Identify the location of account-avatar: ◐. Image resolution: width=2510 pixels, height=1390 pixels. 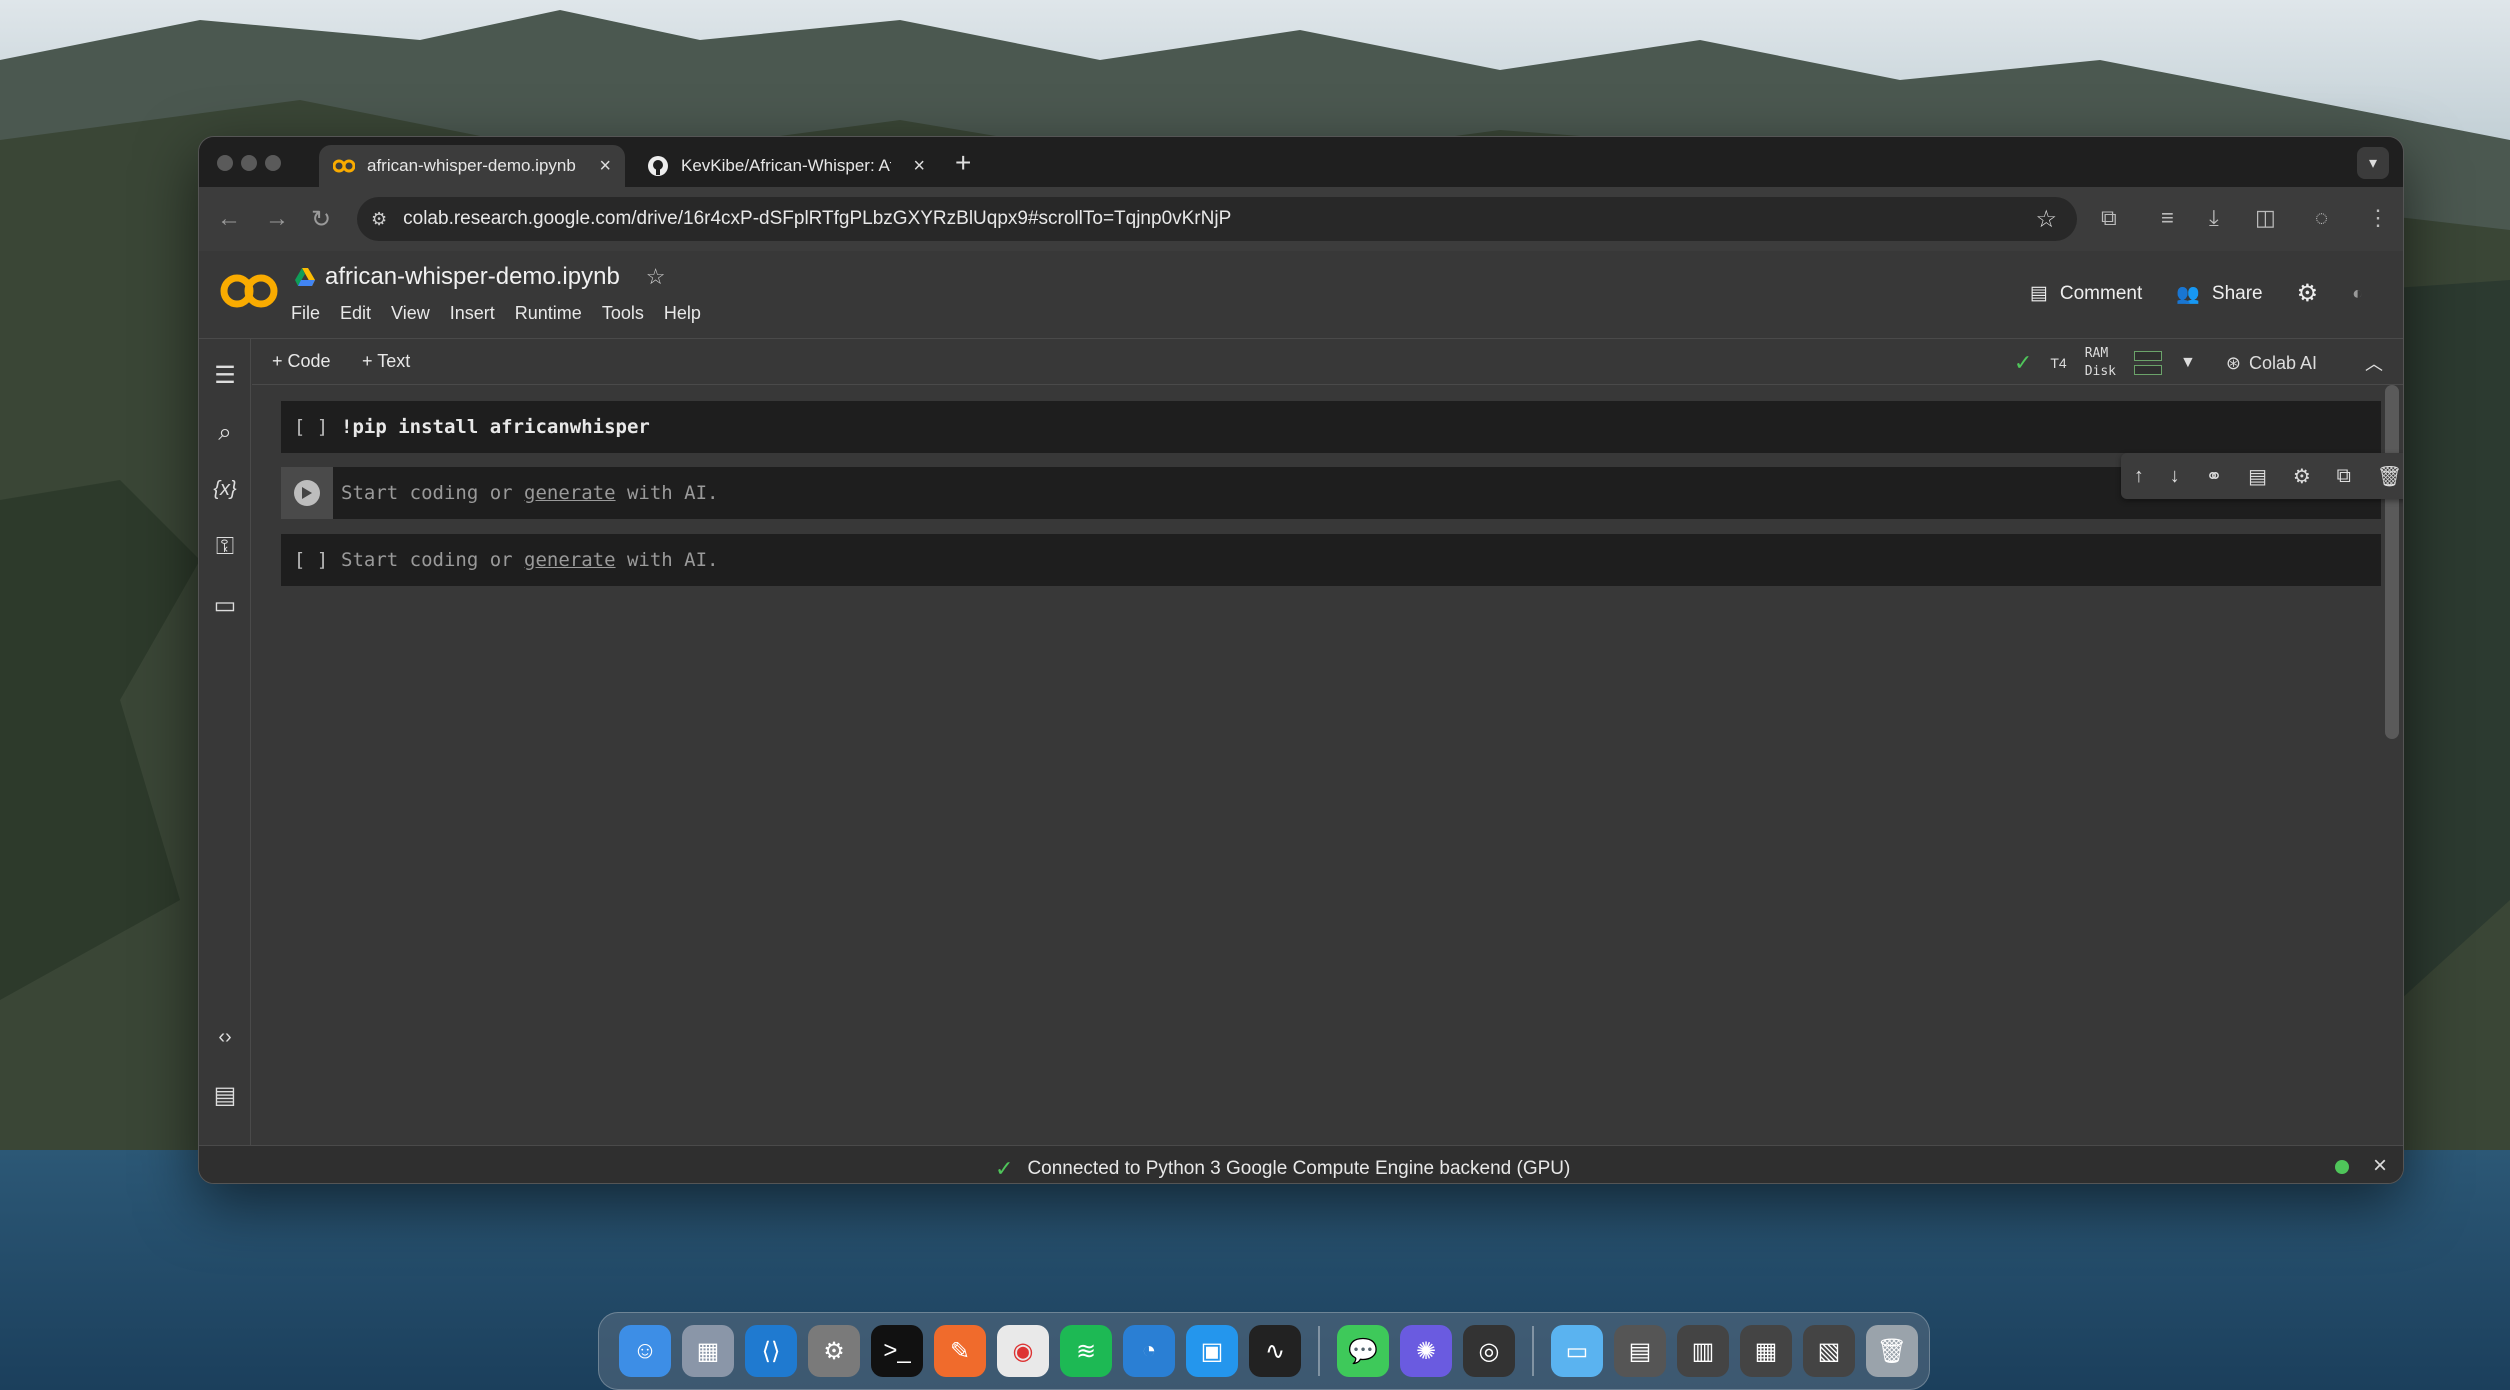
(2357, 293).